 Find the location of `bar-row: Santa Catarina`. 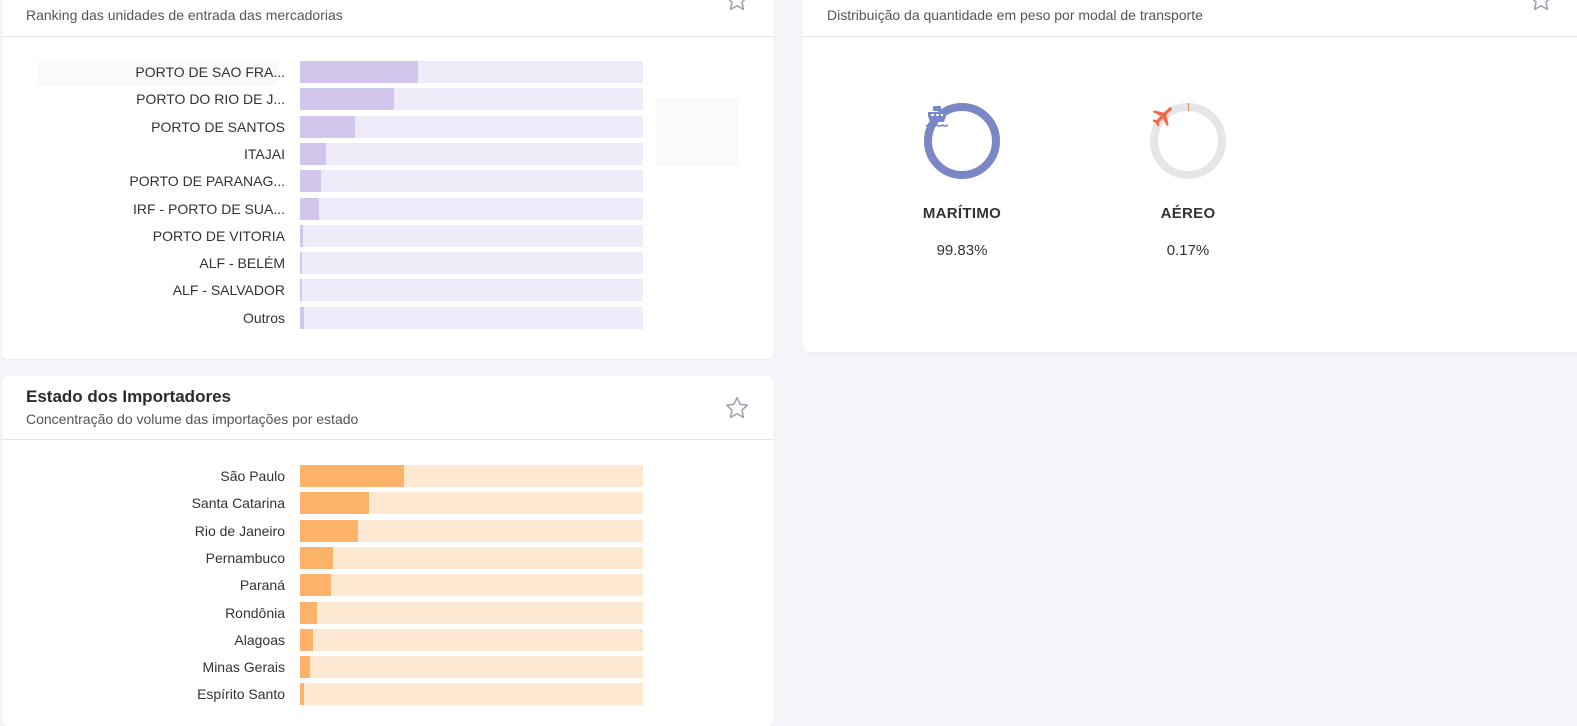

bar-row: Santa Catarina is located at coordinates (387, 503).